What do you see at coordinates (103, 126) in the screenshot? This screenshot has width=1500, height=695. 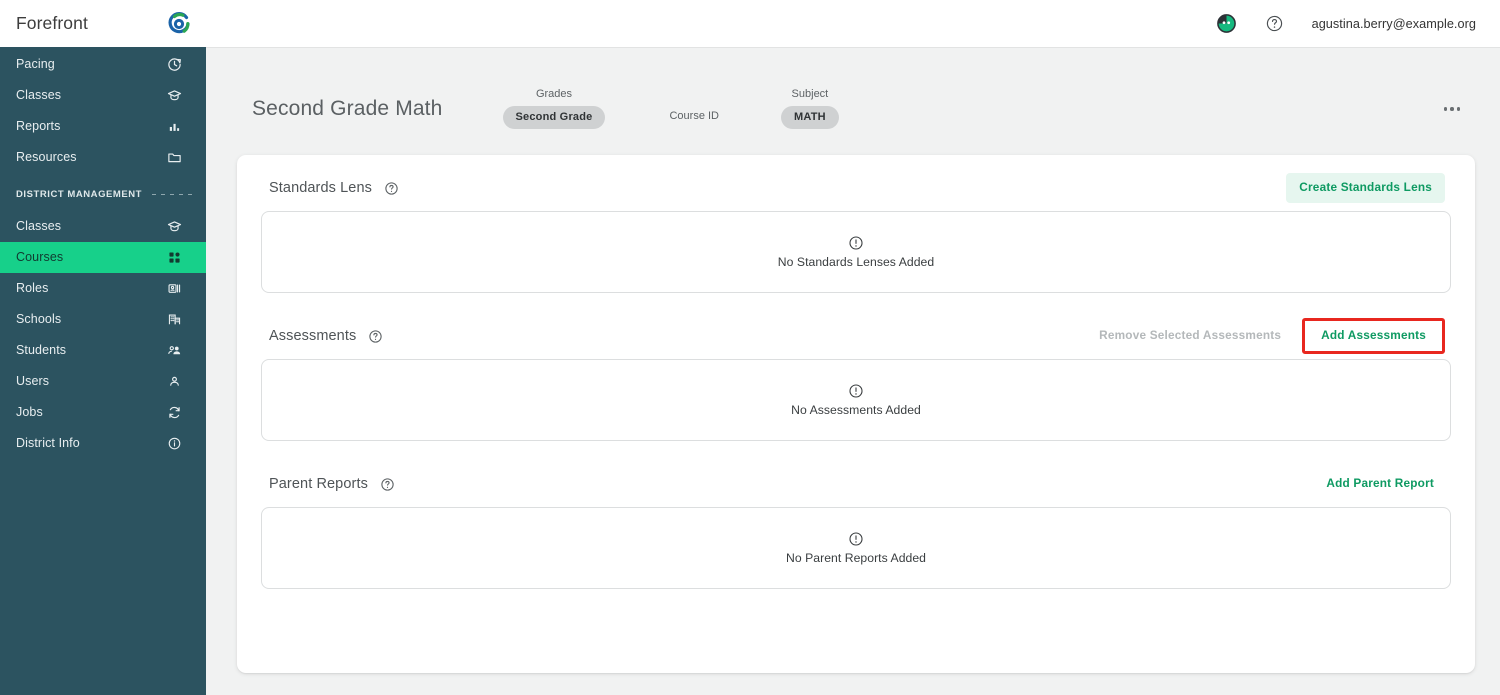 I see `sidebar-item-reports: Reports` at bounding box center [103, 126].